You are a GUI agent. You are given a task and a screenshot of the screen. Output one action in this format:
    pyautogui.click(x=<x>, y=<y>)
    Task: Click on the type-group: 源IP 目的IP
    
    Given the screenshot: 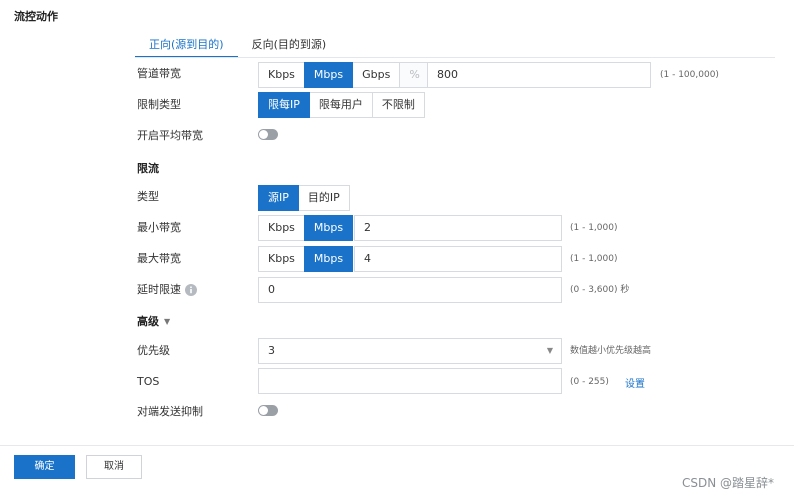 What is the action you would take?
    pyautogui.click(x=304, y=198)
    